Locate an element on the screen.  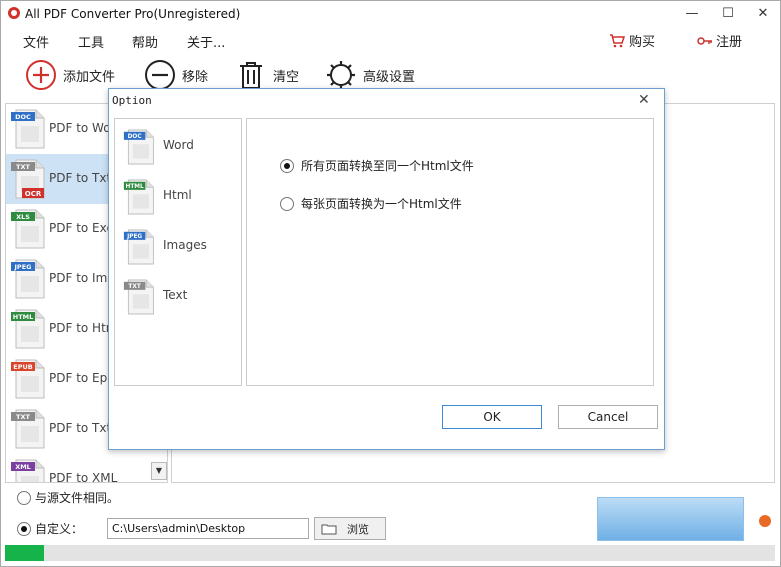
gear-icon is located at coordinates (341, 75).